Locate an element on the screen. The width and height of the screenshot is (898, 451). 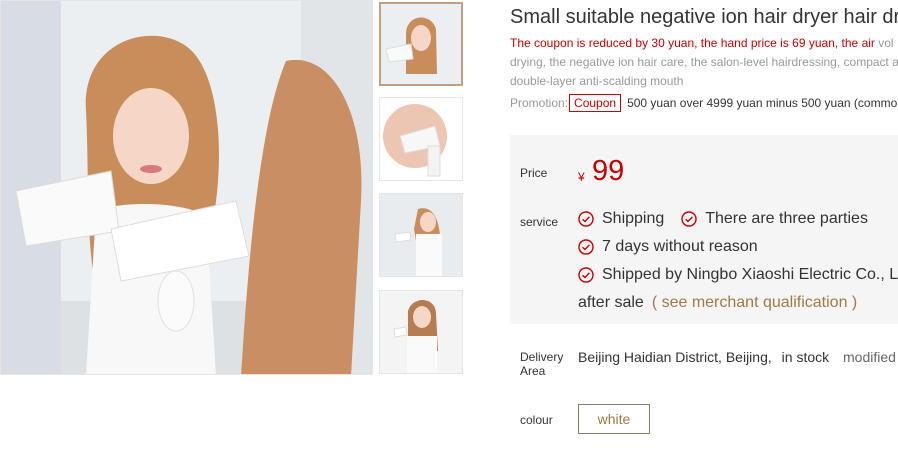
after-sale-text: after sale is located at coordinates (611, 302).